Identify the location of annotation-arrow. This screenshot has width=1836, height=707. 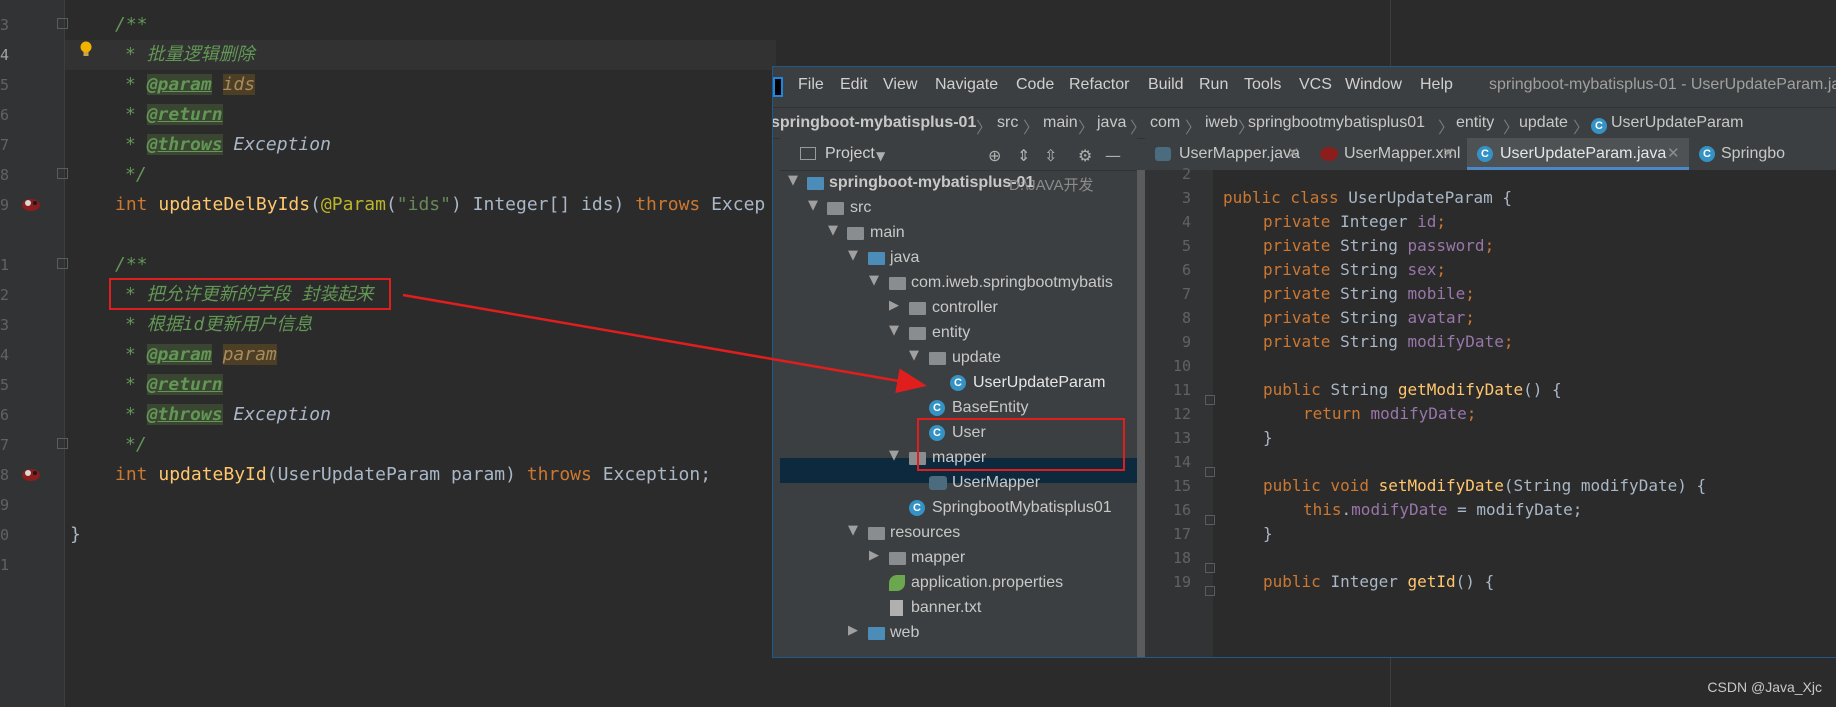
(664, 343).